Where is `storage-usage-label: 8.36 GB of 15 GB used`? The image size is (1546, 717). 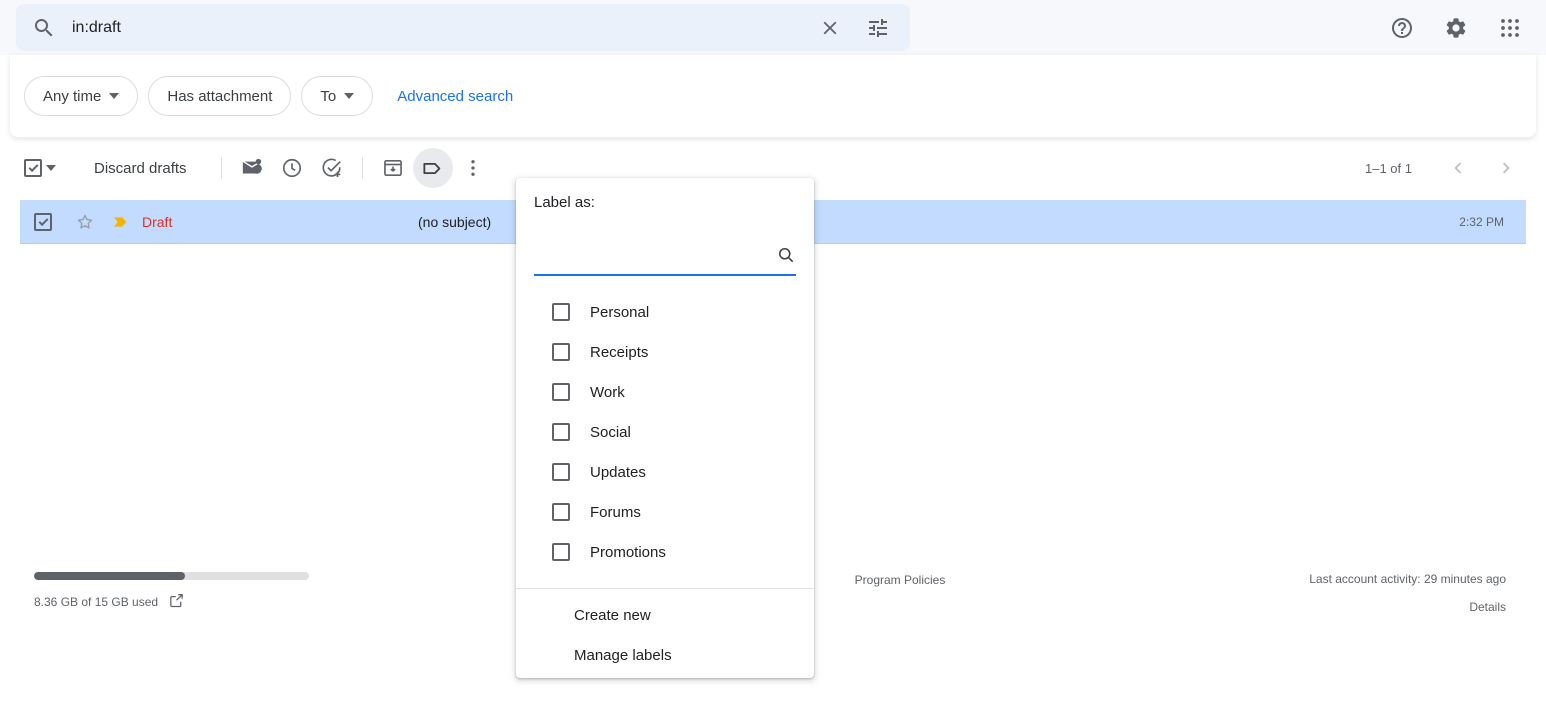
storage-usage-label: 8.36 GB of 15 GB used is located at coordinates (96, 602).